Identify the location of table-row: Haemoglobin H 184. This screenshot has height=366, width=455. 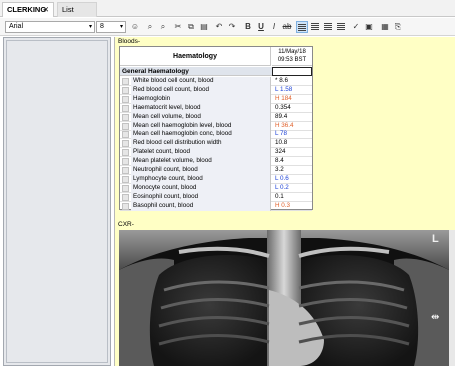
(216, 99).